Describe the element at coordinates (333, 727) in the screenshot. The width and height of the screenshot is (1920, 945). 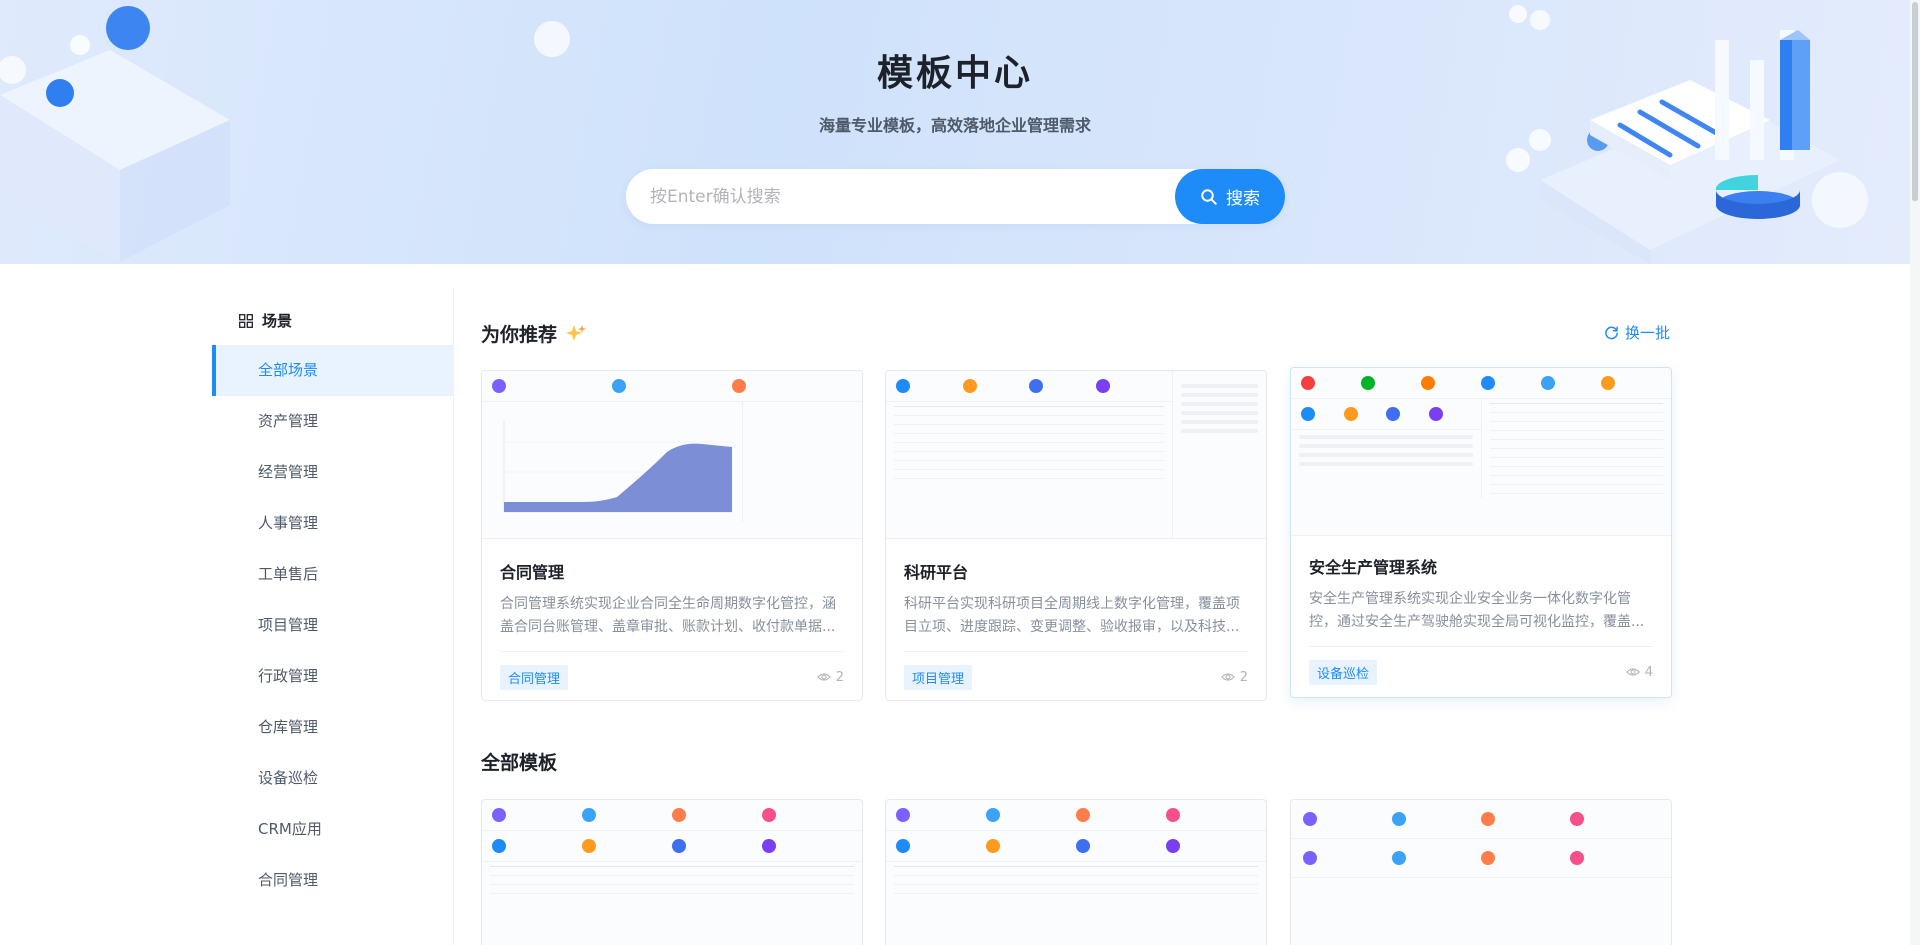
I see `sidebar-item-warehouse: 仓库管理` at that location.